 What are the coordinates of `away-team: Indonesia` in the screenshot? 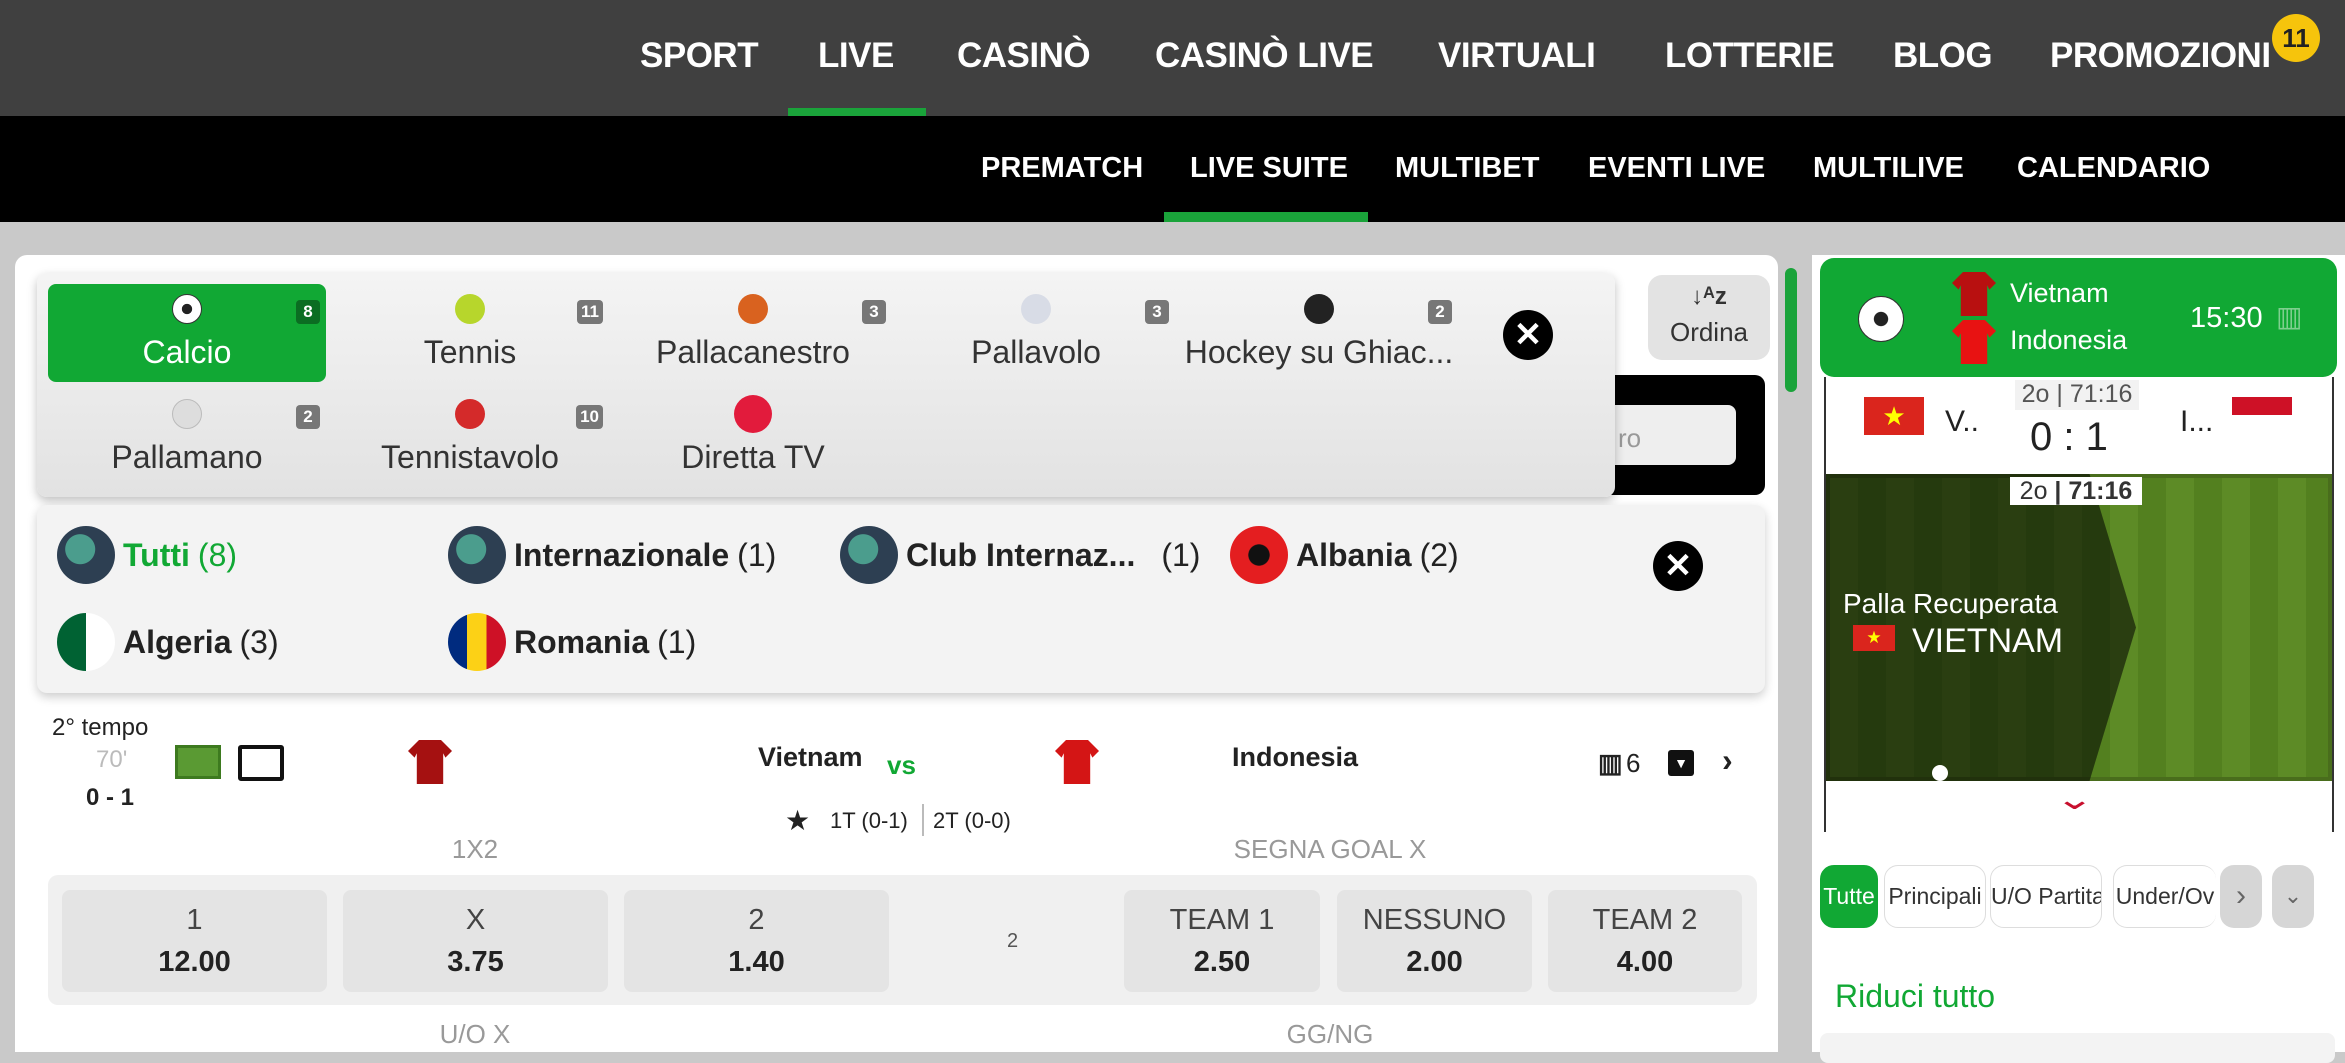 It's located at (2069, 340).